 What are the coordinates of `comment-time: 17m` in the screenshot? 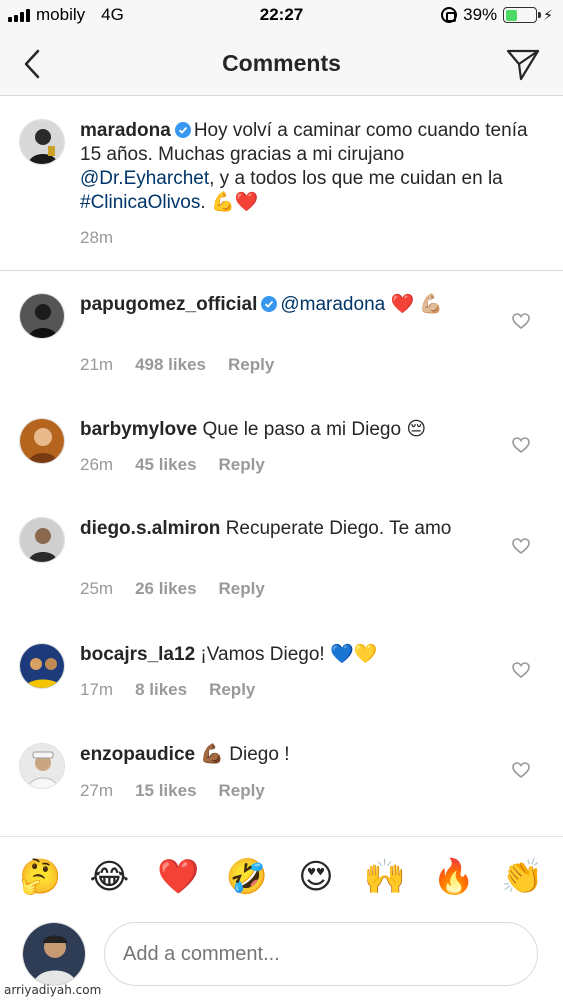 It's located at (97, 689).